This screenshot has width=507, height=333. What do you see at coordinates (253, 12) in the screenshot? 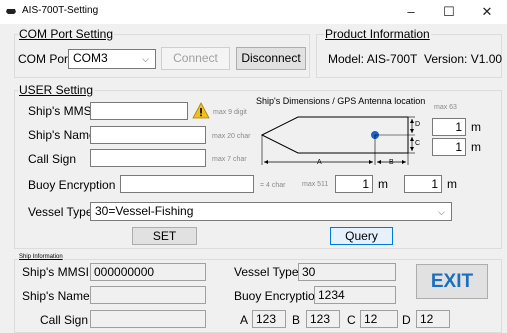
I see `title-bar: AIS-700T-Setting – ☐ ✕` at bounding box center [253, 12].